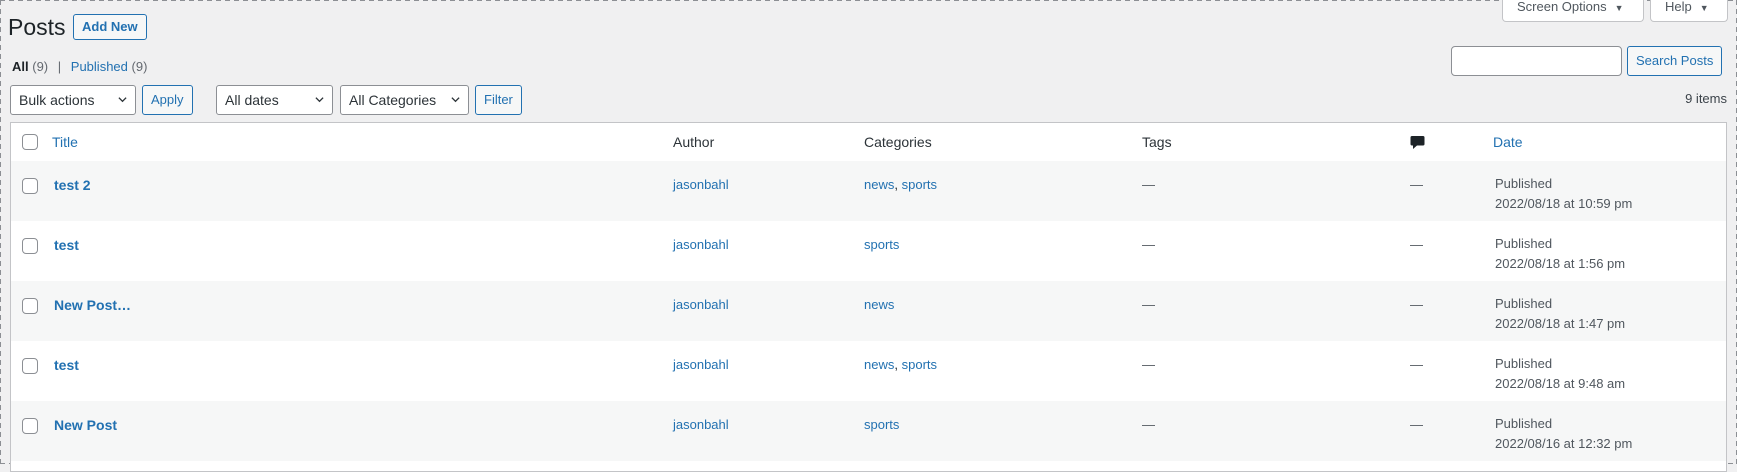  I want to click on view-all-count: (9), so click(40, 66).